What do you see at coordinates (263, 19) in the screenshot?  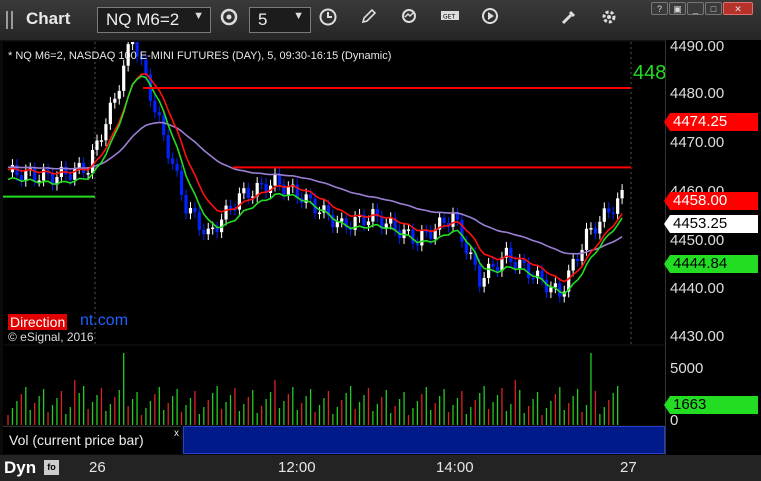 I see `interval-value: 5` at bounding box center [263, 19].